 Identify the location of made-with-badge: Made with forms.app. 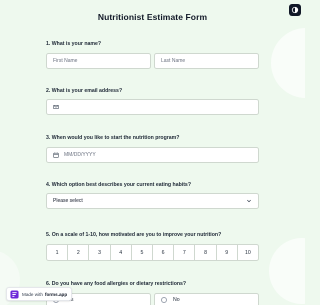
(39, 294).